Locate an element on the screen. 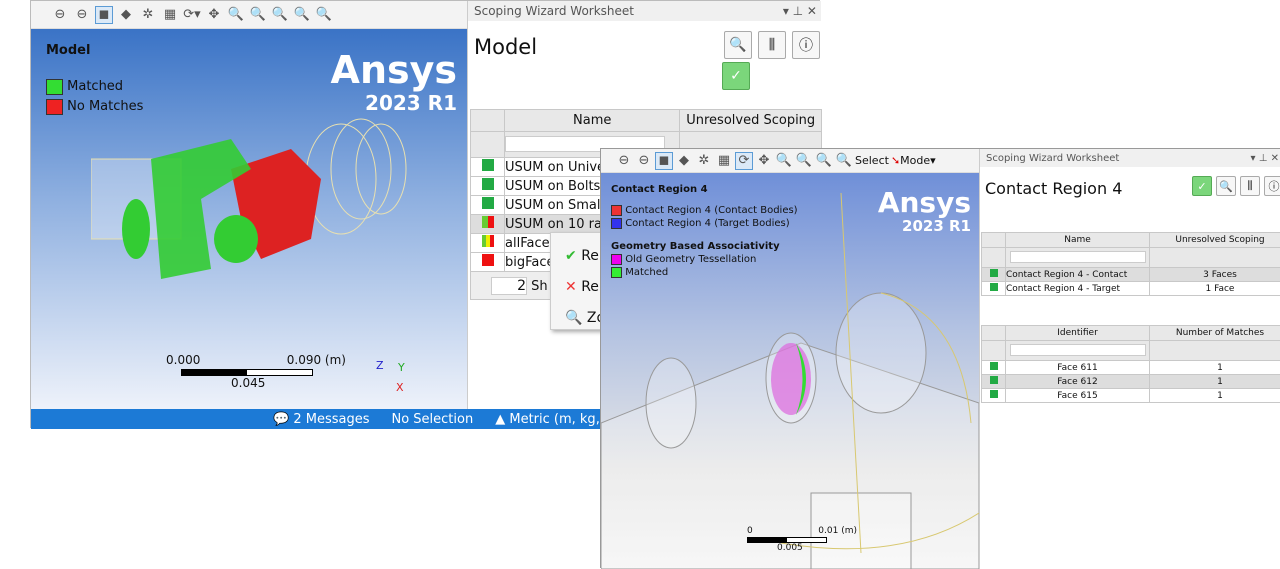  scale-mid: 0.005 is located at coordinates (817, 548).